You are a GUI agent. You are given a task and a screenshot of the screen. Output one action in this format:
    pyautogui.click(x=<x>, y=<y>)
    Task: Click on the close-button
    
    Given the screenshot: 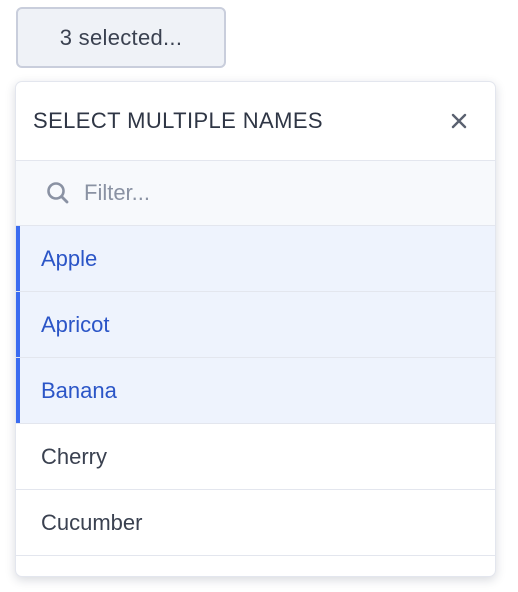 What is the action you would take?
    pyautogui.click(x=459, y=121)
    